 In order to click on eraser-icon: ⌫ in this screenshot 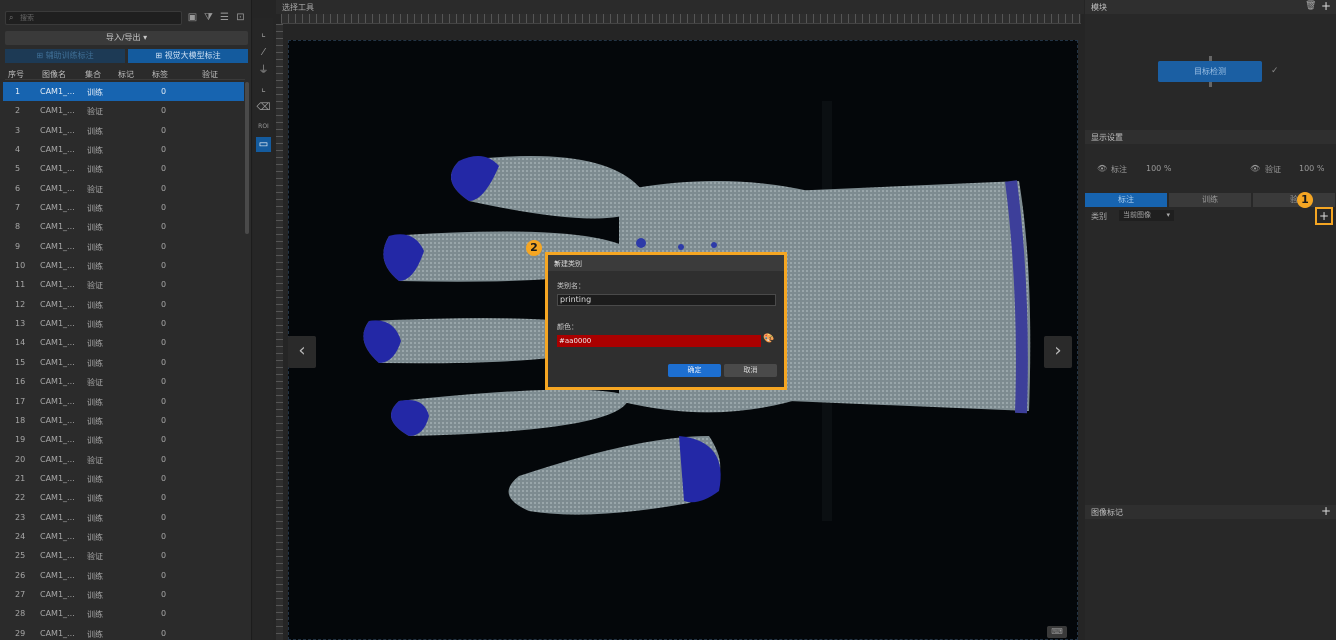, I will do `click(263, 107)`.